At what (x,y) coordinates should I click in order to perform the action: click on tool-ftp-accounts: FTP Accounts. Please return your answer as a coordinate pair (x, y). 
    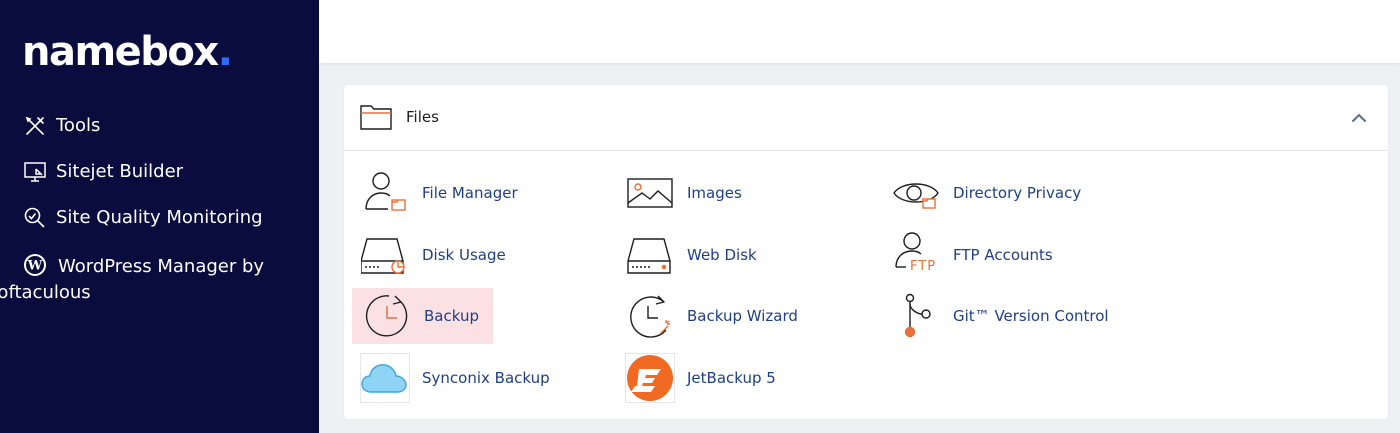
    Looking at the image, I should click on (972, 255).